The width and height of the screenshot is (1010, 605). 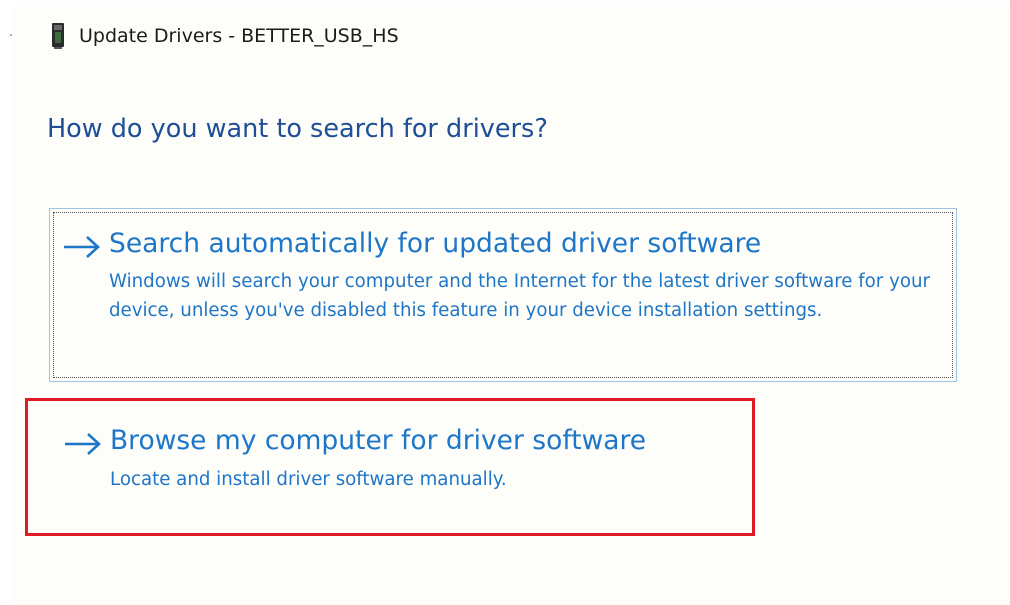 I want to click on browse-my-computer-title: Browse my computer for driver software, so click(x=378, y=440).